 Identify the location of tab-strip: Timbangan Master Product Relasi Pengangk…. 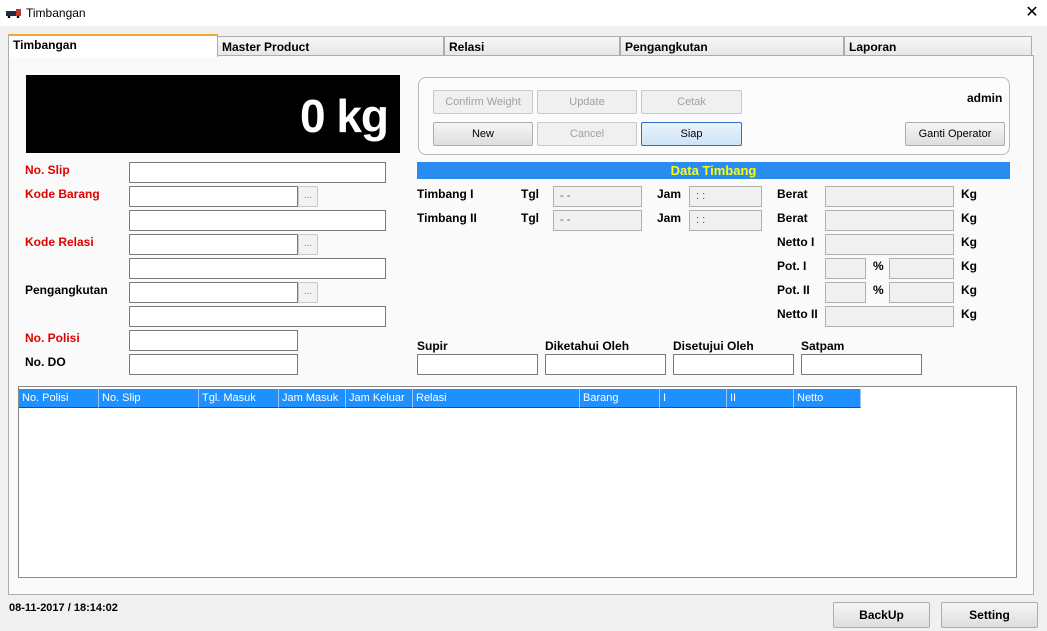
(521, 45).